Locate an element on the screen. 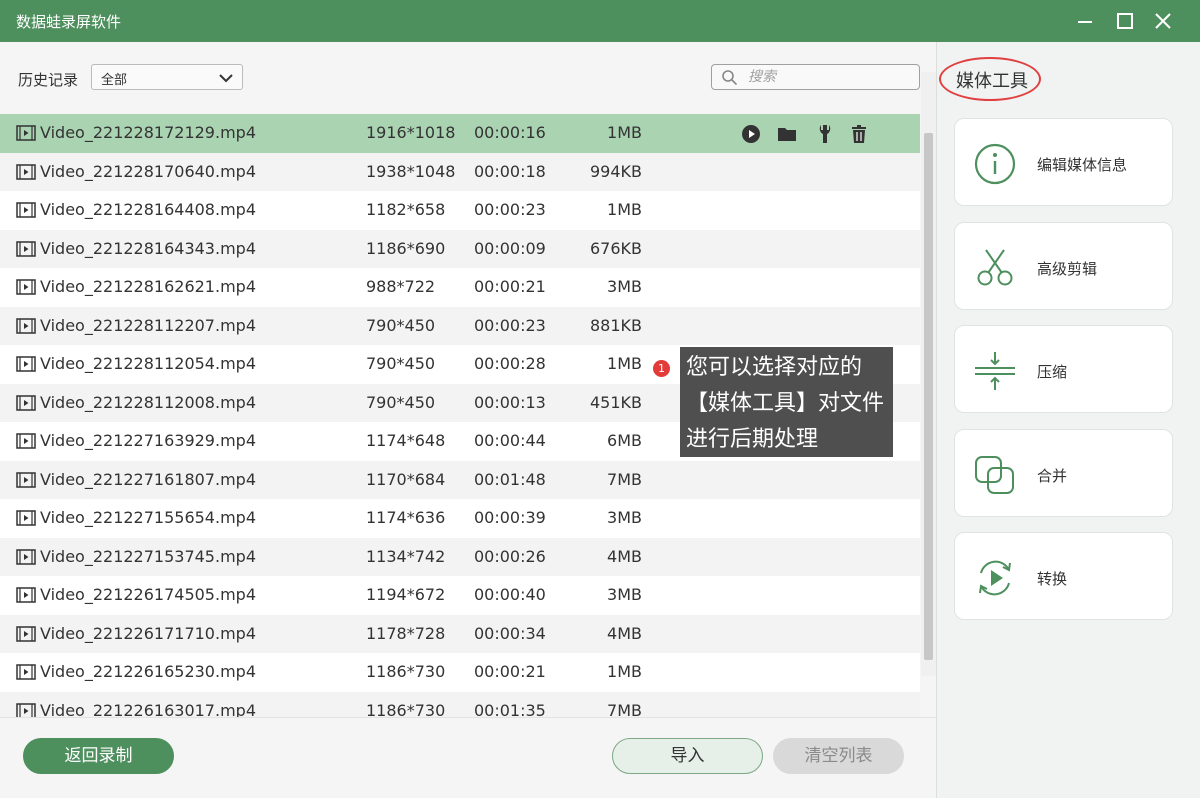  tip-badge: 1 is located at coordinates (661, 368).